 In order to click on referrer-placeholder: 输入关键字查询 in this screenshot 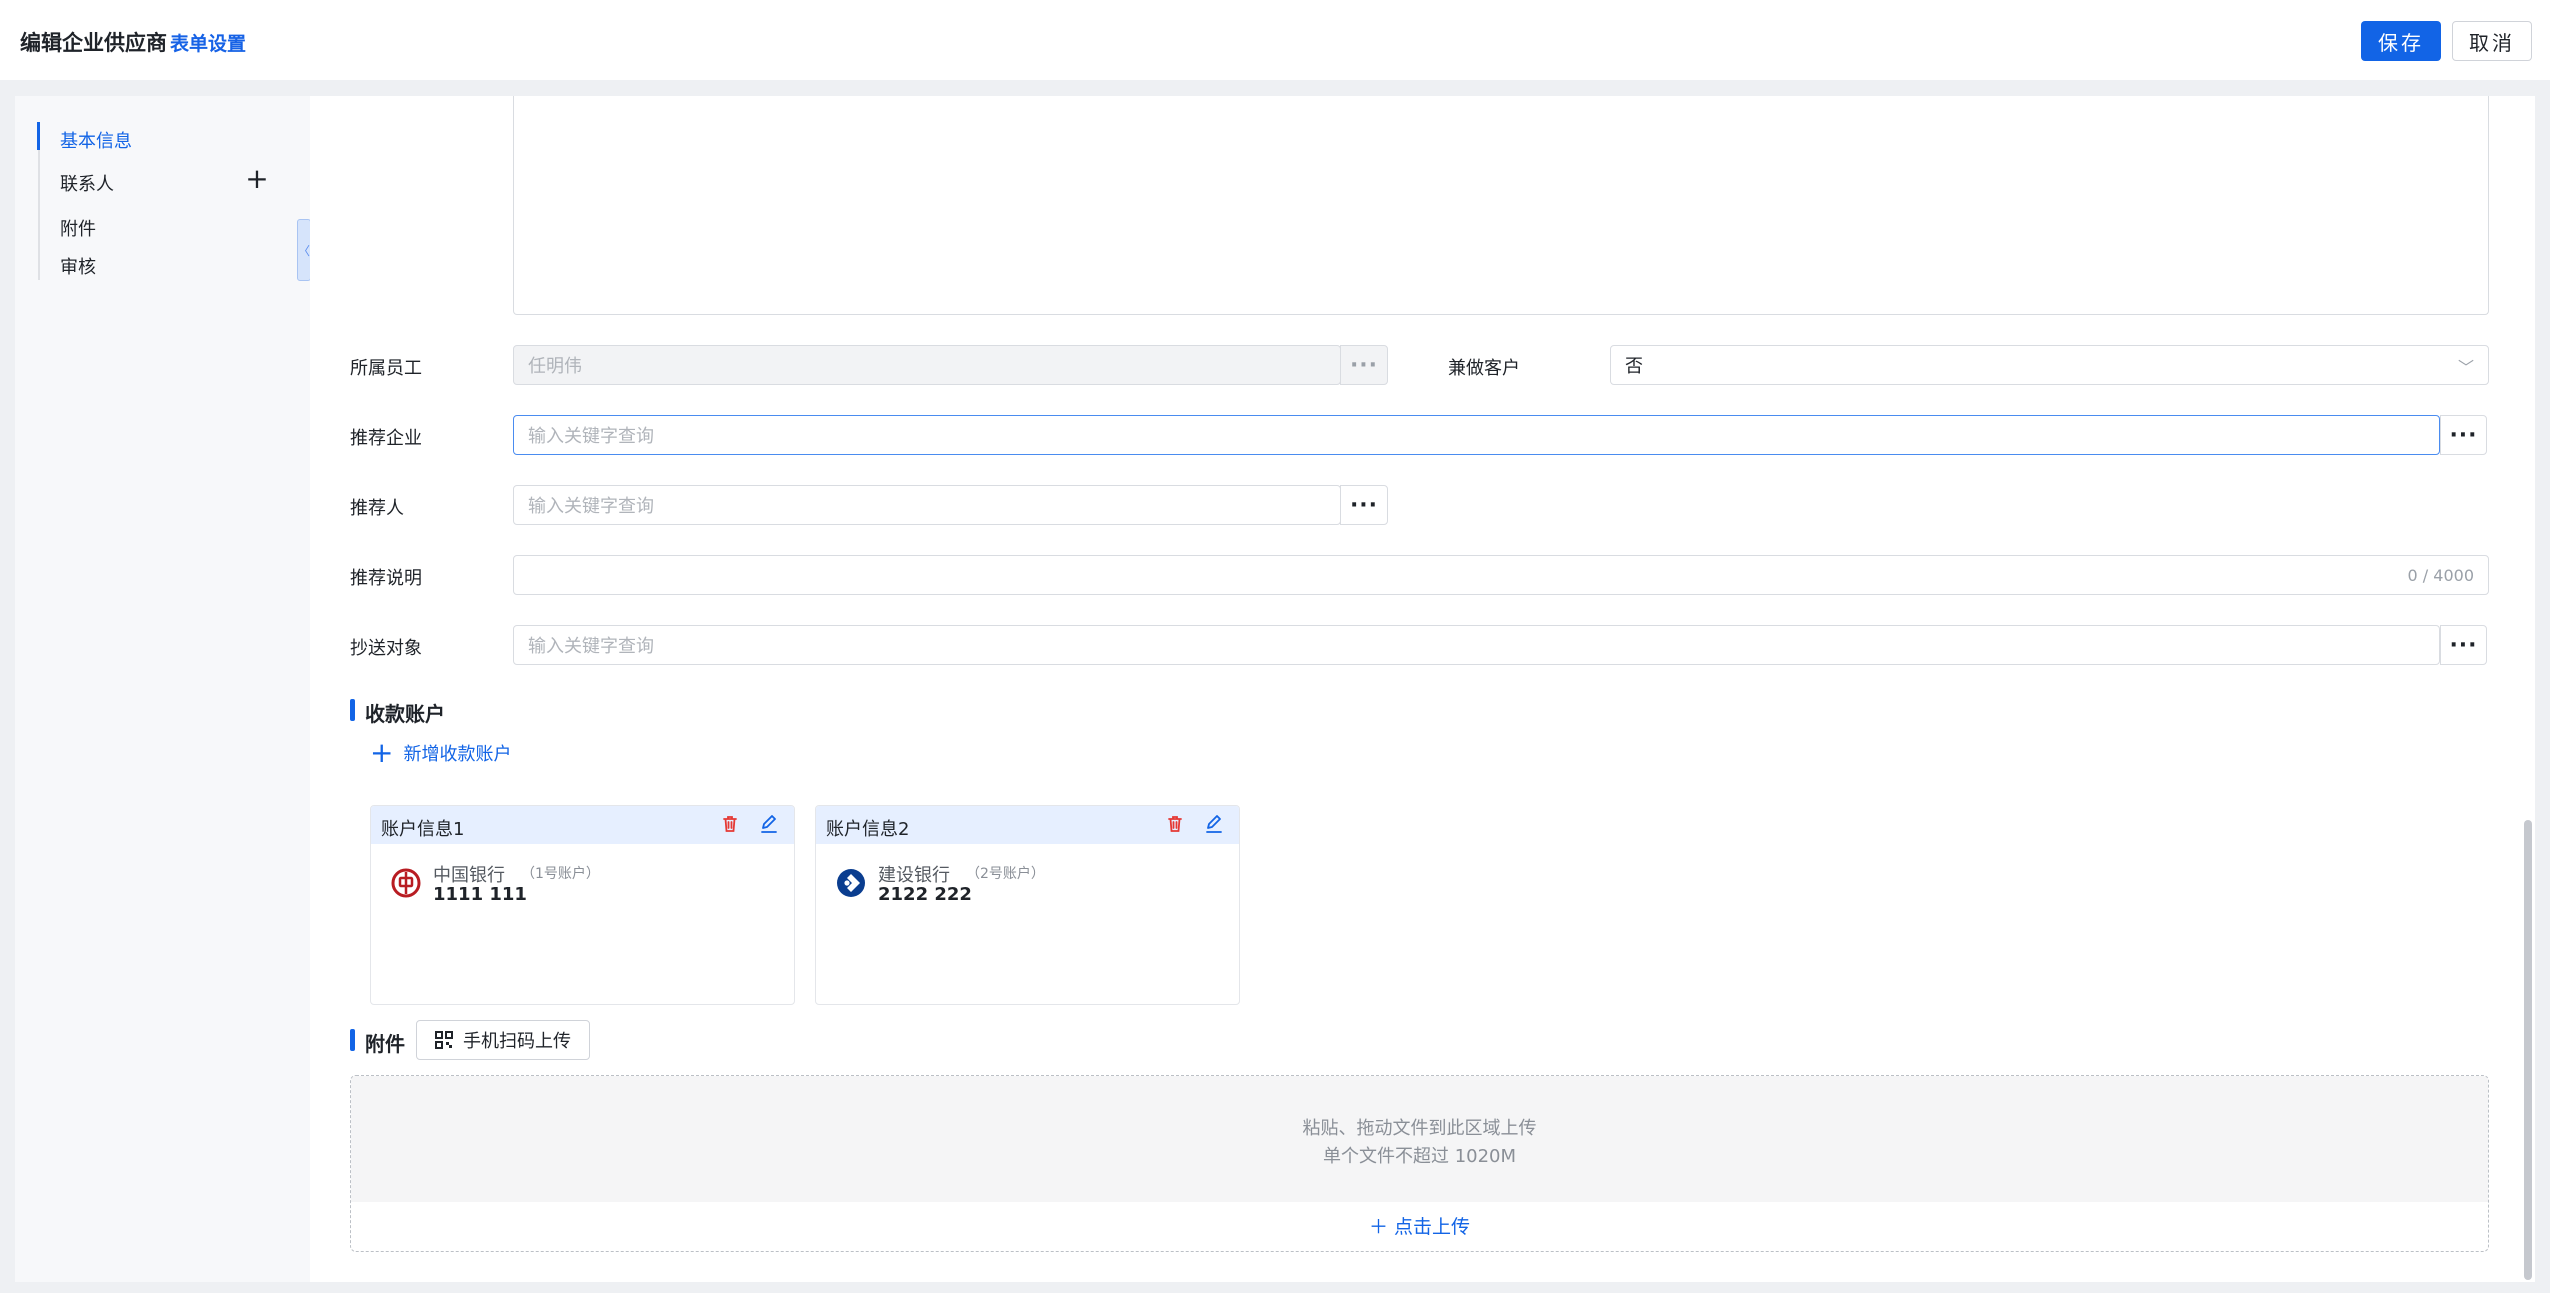, I will do `click(591, 506)`.